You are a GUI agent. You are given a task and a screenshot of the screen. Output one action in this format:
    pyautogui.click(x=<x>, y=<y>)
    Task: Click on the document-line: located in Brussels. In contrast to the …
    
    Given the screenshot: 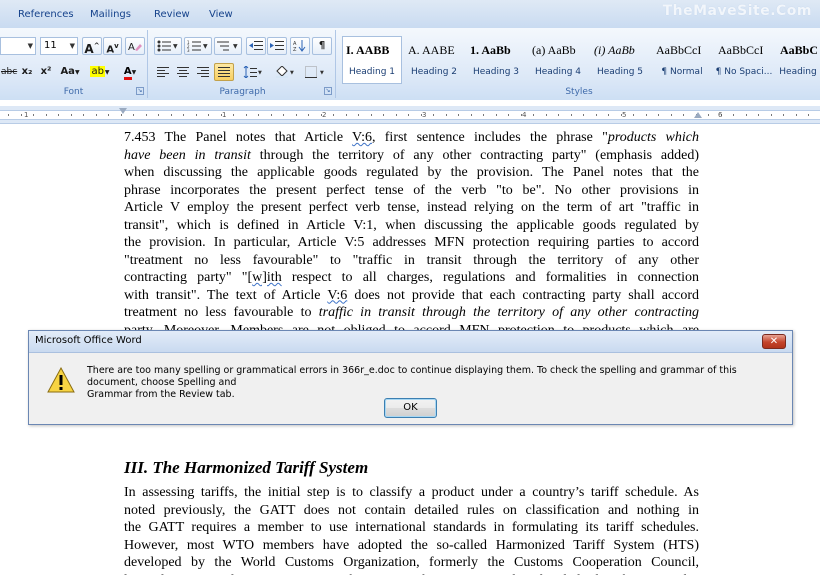 What is the action you would take?
    pyautogui.click(x=411, y=573)
    